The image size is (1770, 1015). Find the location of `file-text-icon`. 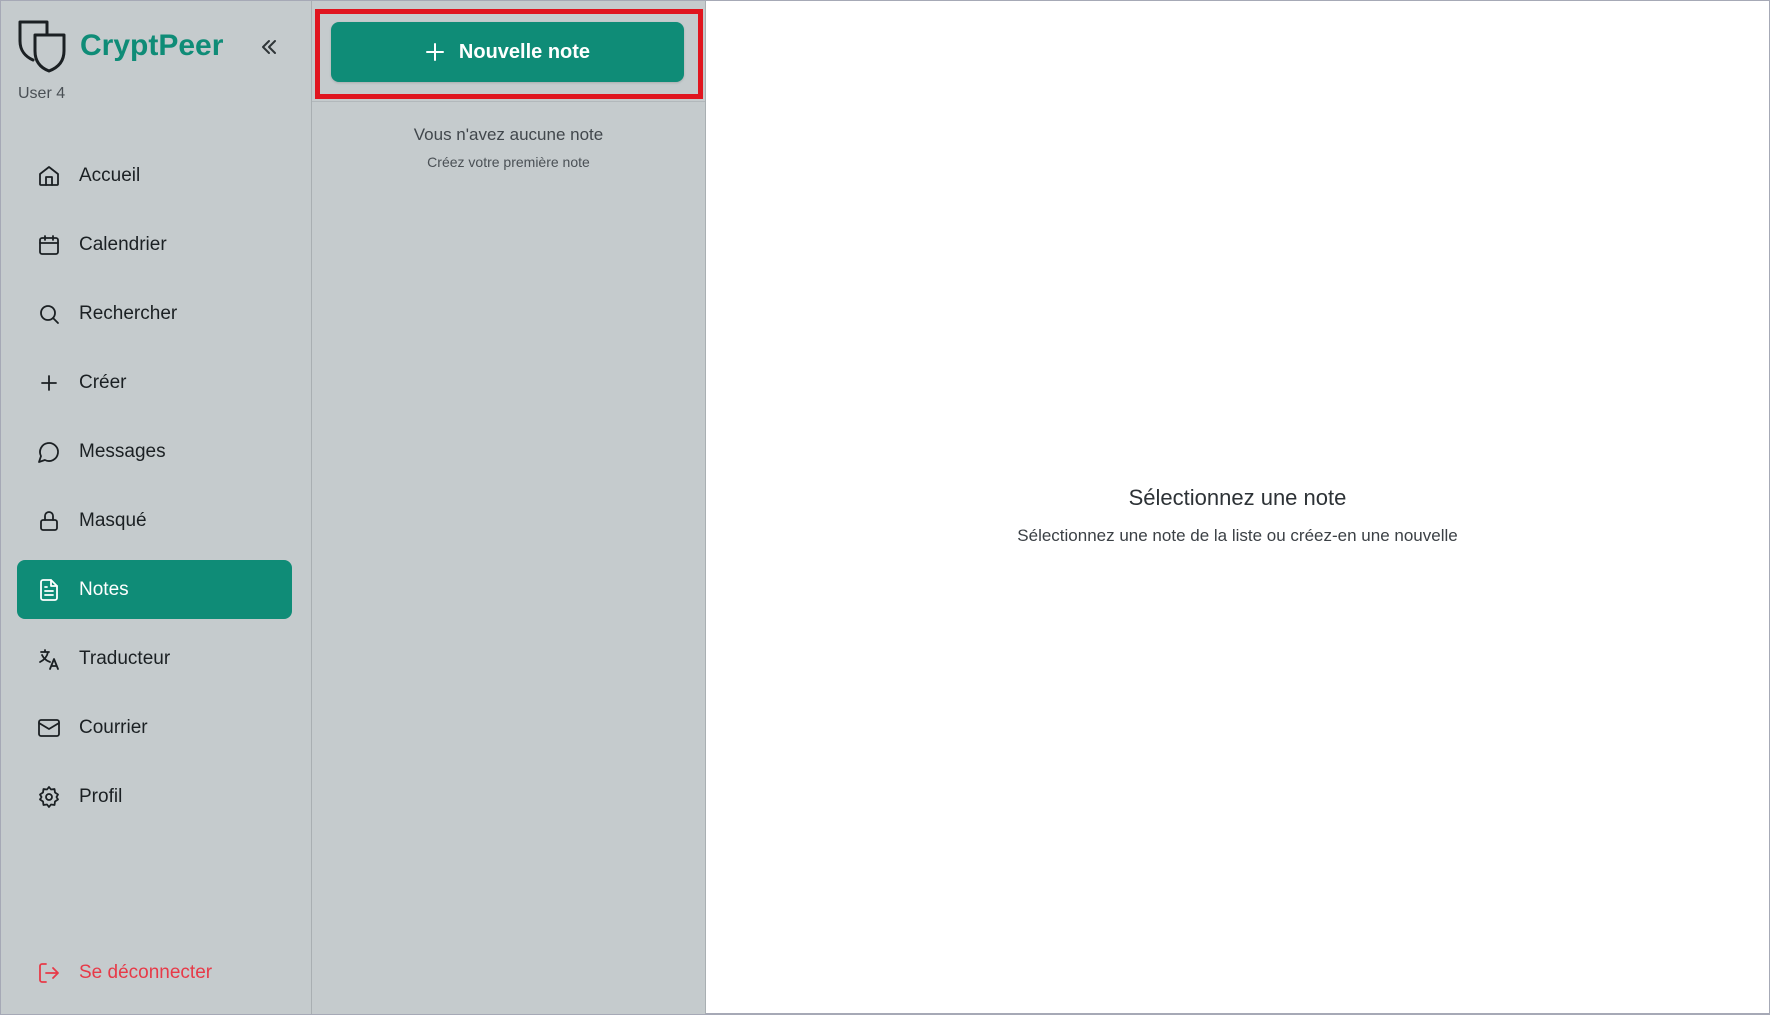

file-text-icon is located at coordinates (49, 589).